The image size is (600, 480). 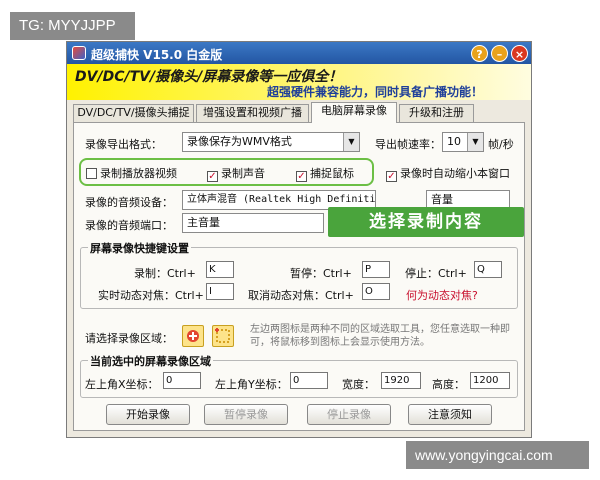 What do you see at coordinates (375, 92) in the screenshot?
I see `banner-line-2: 超强硬件兼容能力，同时具备广播功能！` at bounding box center [375, 92].